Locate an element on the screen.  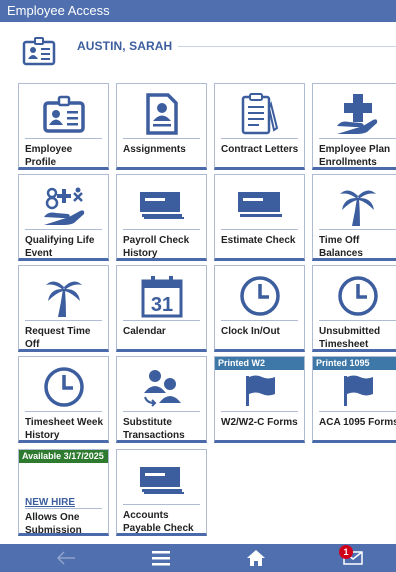
tile-employee-plan-enrollments: Employee Plan Enrollments is located at coordinates (354, 126).